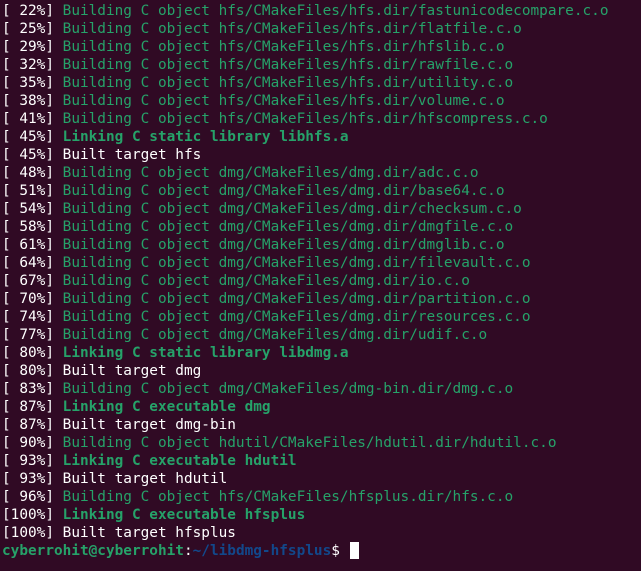  Describe the element at coordinates (28, 335) in the screenshot. I see `progress-percent: [ 77%]` at that location.